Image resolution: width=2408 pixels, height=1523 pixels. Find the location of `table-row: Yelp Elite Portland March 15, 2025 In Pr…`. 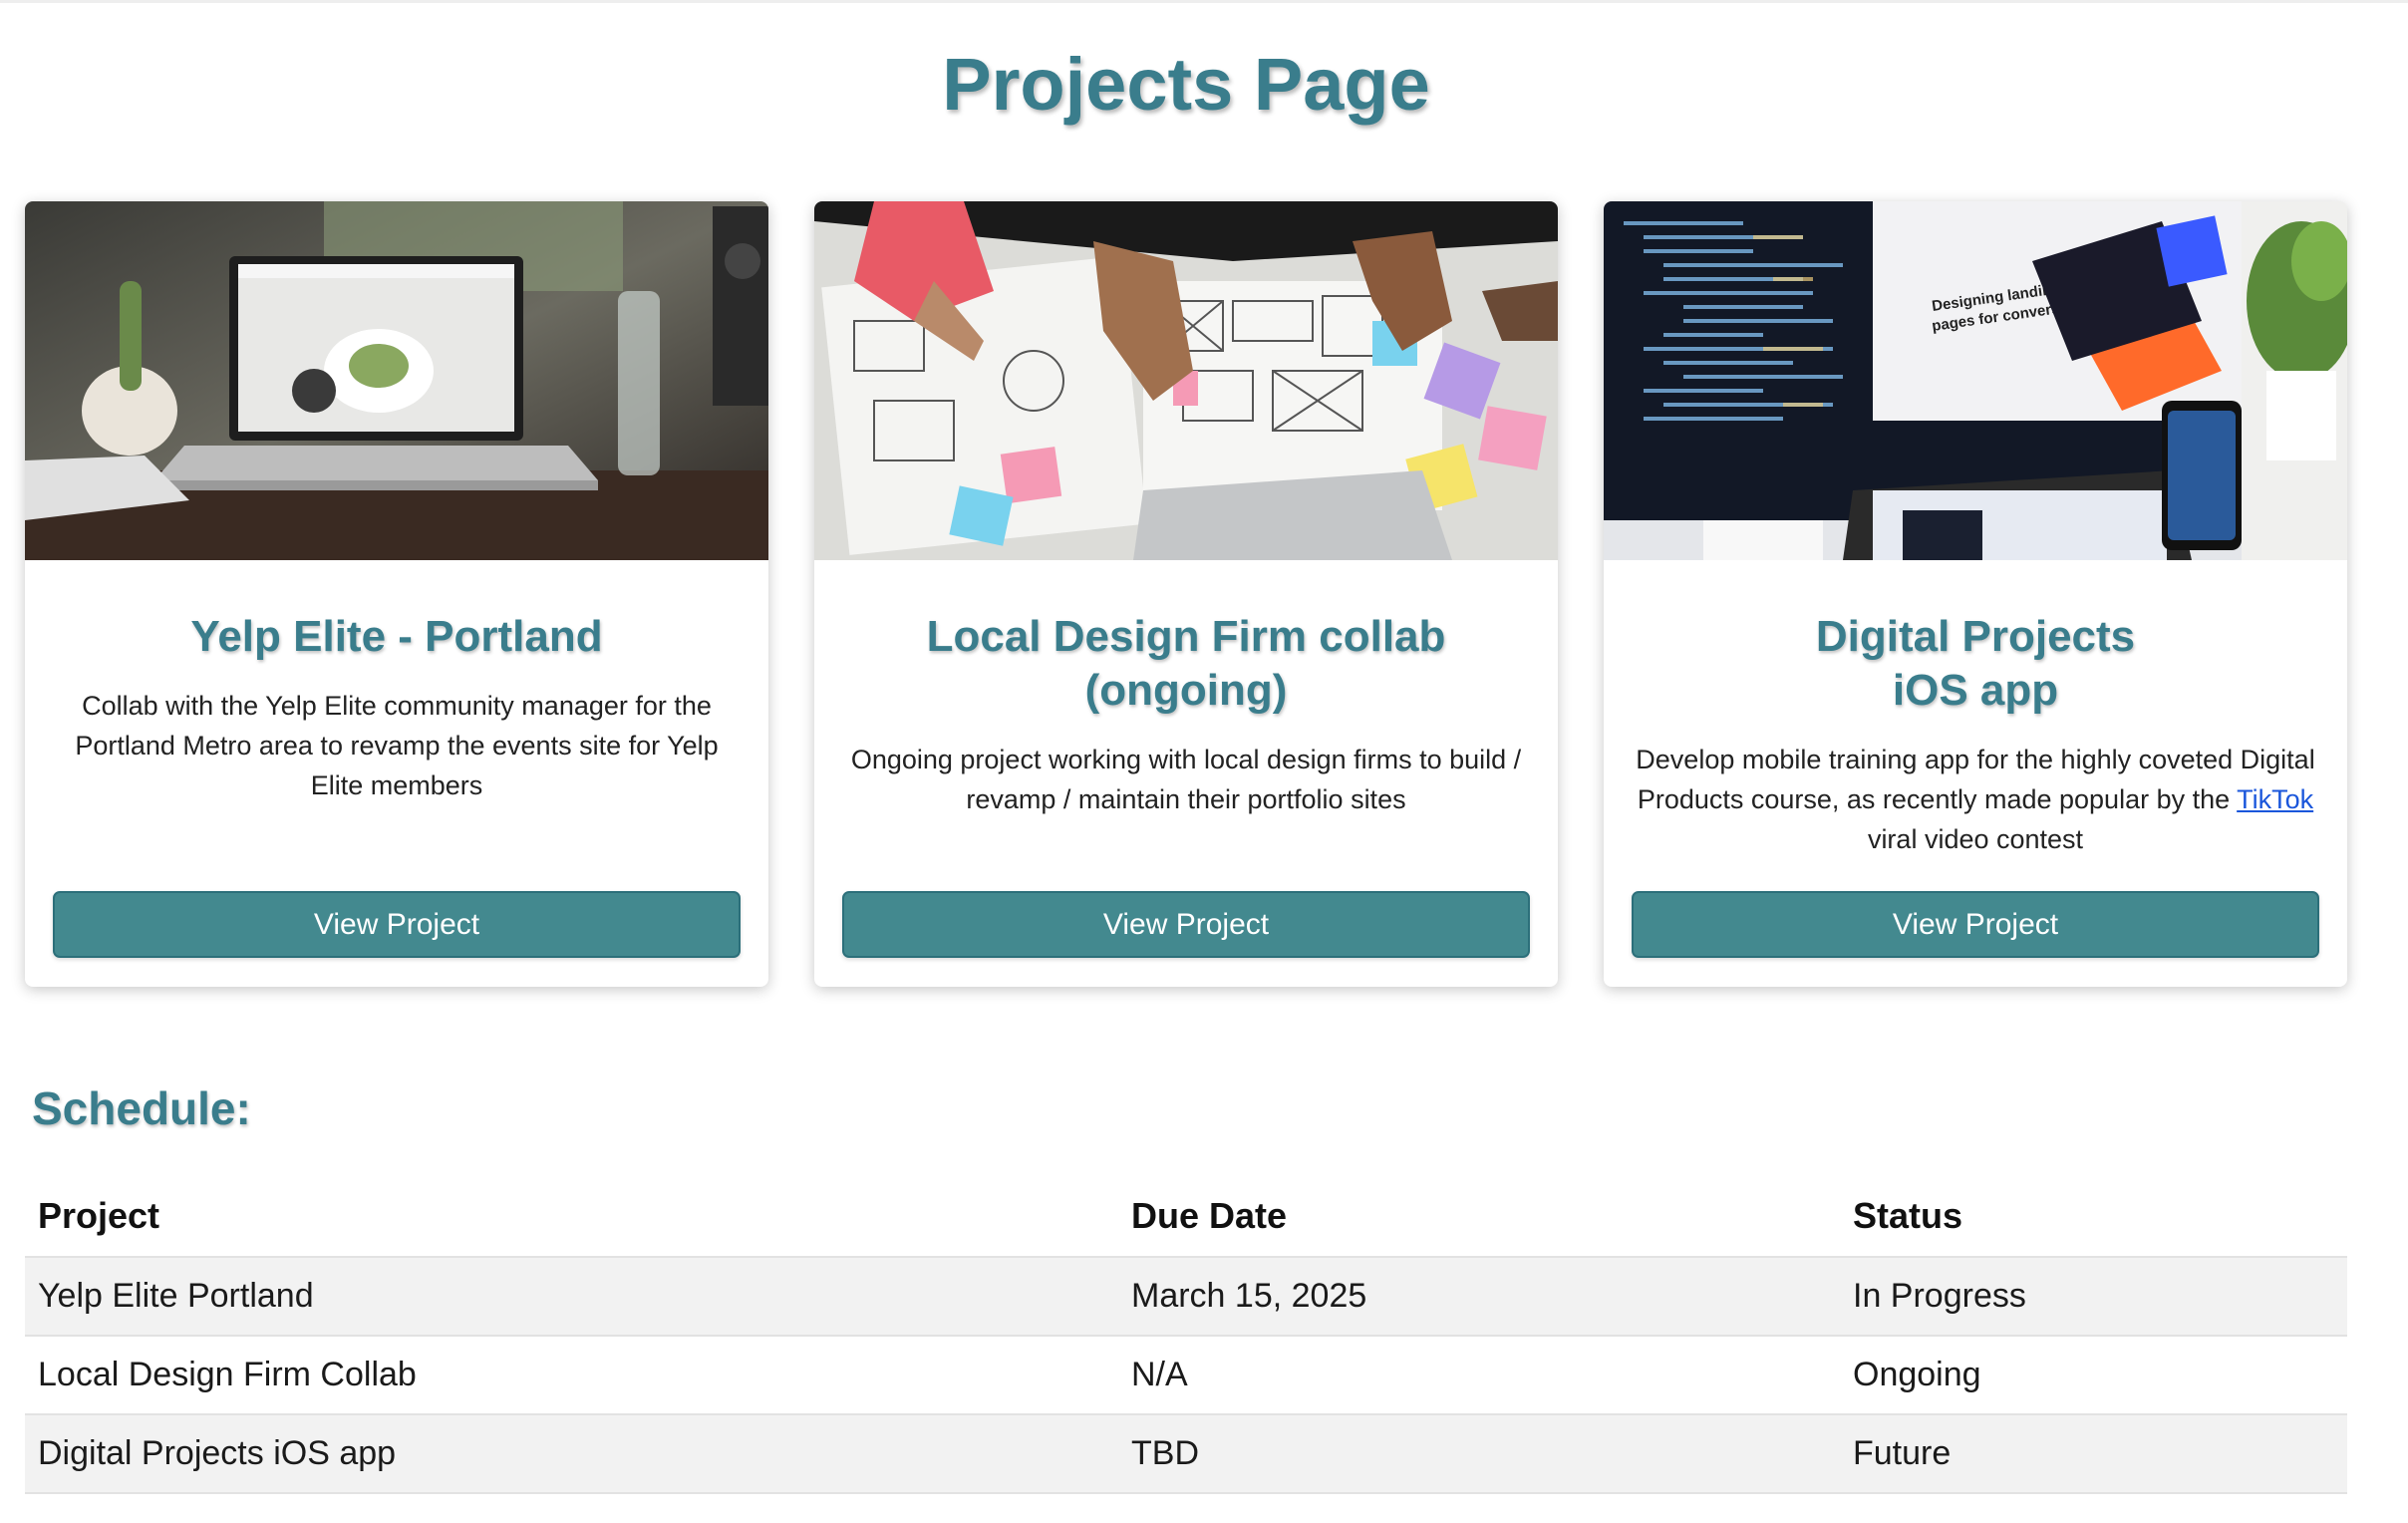

table-row: Yelp Elite Portland March 15, 2025 In Pr… is located at coordinates (1186, 1297).